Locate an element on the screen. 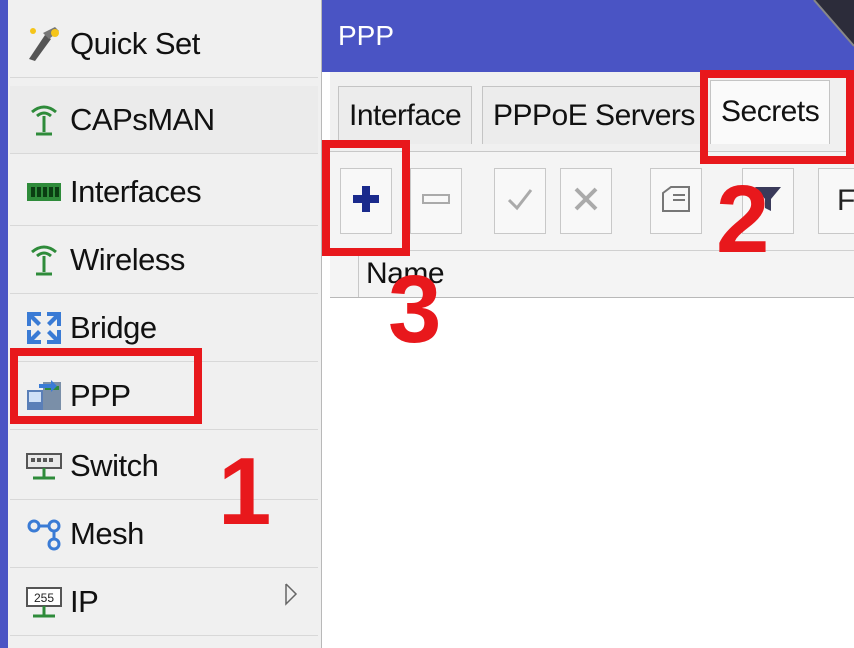 This screenshot has width=854, height=648. tab-label: PPPoE Servers is located at coordinates (594, 115).